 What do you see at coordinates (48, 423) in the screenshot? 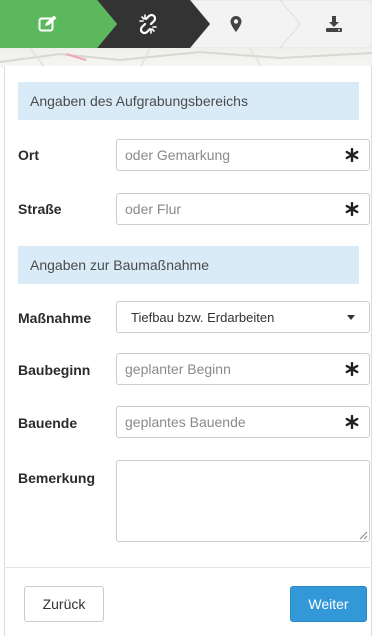
I see `field-label-bauende: Bauende` at bounding box center [48, 423].